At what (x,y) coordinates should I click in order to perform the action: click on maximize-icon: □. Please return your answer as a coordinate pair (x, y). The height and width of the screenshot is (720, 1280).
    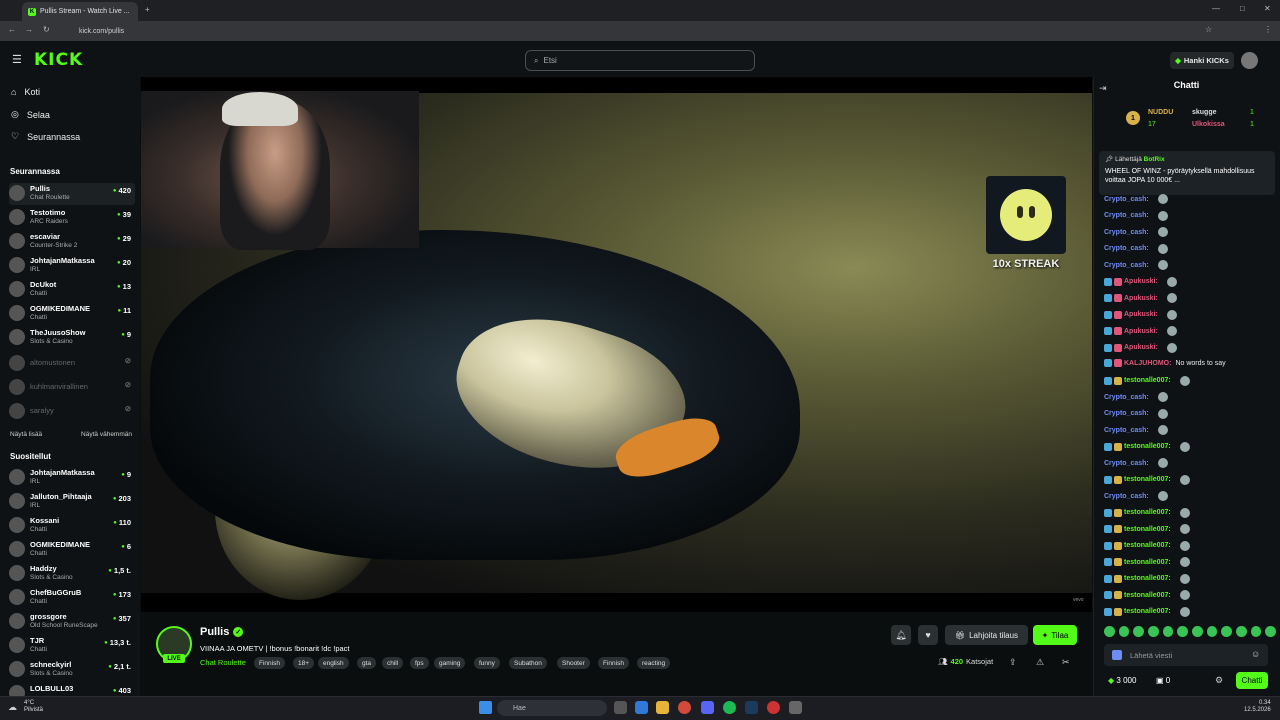
    Looking at the image, I should click on (1242, 8).